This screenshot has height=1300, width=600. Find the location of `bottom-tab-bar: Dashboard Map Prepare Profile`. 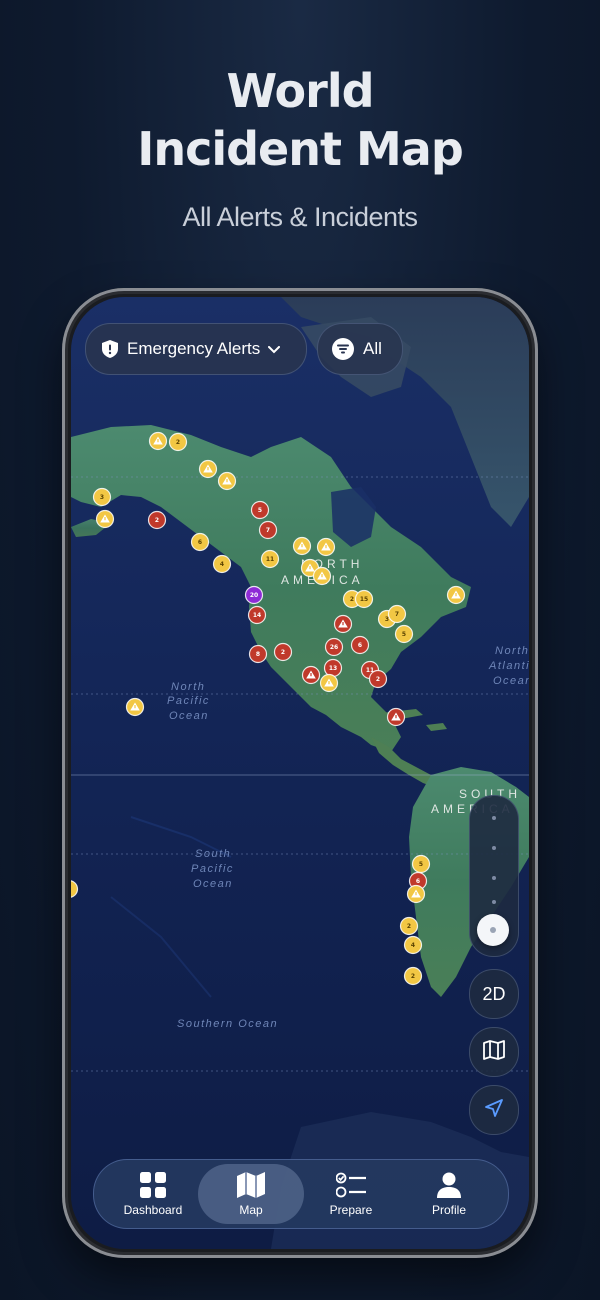

bottom-tab-bar: Dashboard Map Prepare Profile is located at coordinates (301, 1194).